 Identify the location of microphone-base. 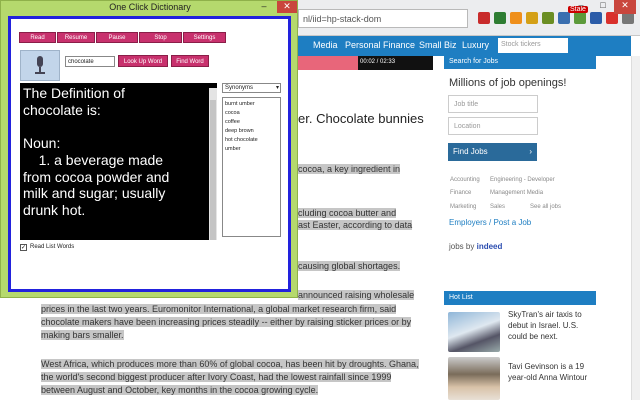
(40, 73).